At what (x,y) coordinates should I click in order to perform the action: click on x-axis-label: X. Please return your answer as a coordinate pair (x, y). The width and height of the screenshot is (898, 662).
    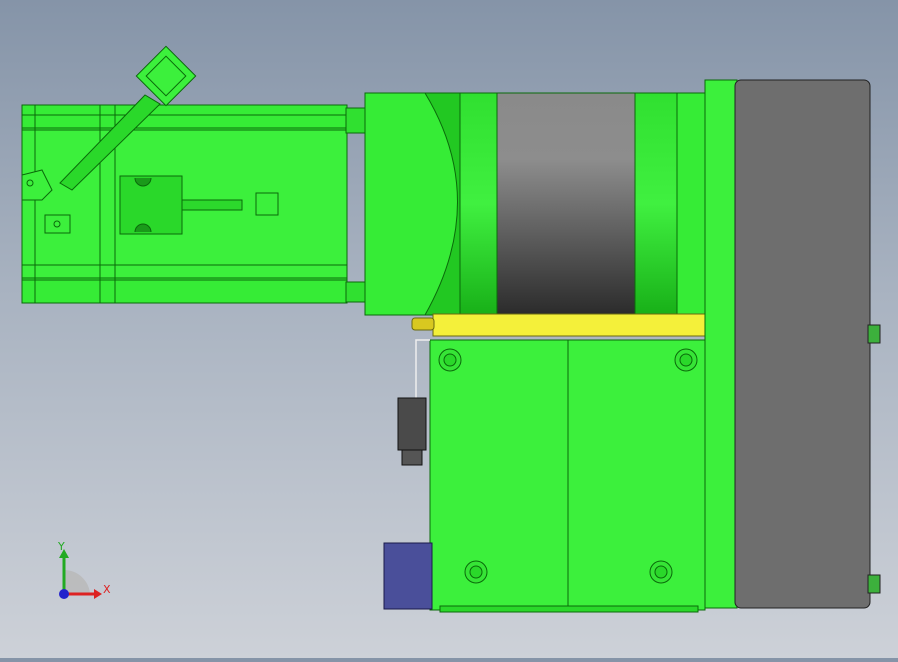
    Looking at the image, I should click on (107, 589).